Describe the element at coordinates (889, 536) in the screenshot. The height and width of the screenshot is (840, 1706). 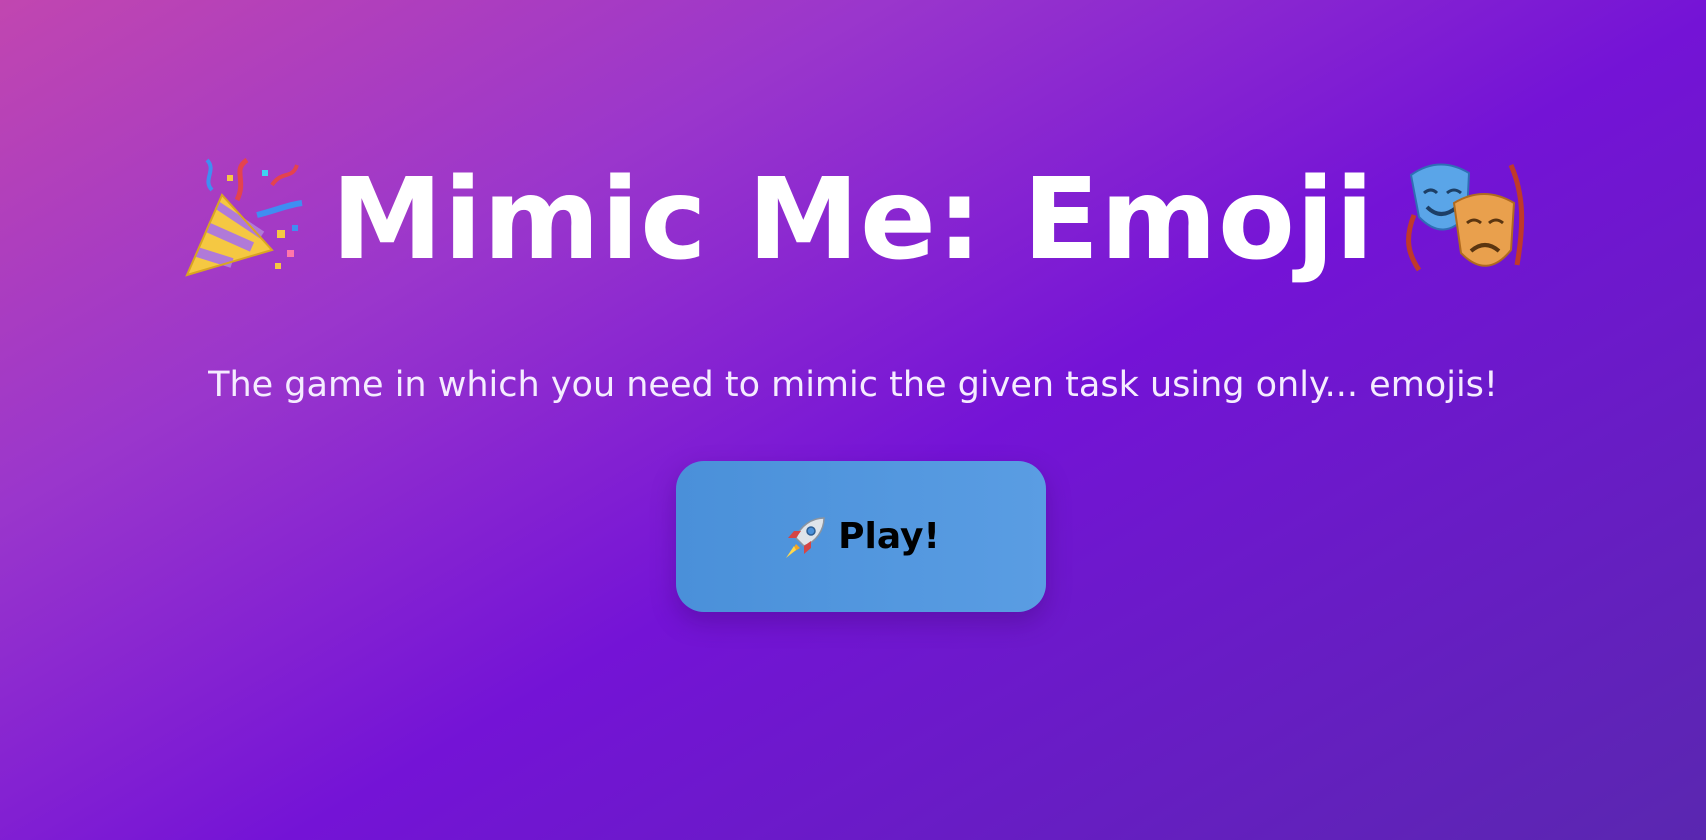
I see `play-button-label: Play!` at that location.